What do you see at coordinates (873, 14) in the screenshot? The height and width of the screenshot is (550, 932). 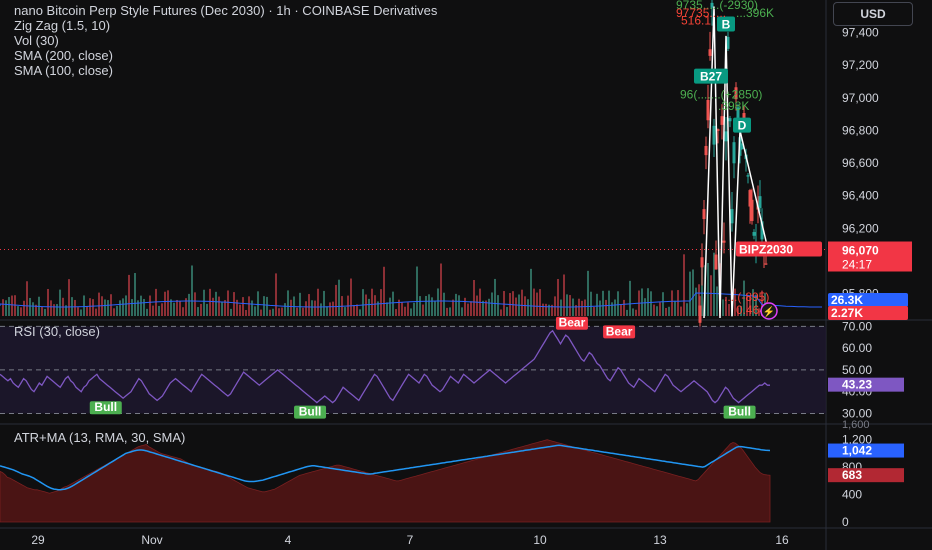 I see `currency-button: USD` at bounding box center [873, 14].